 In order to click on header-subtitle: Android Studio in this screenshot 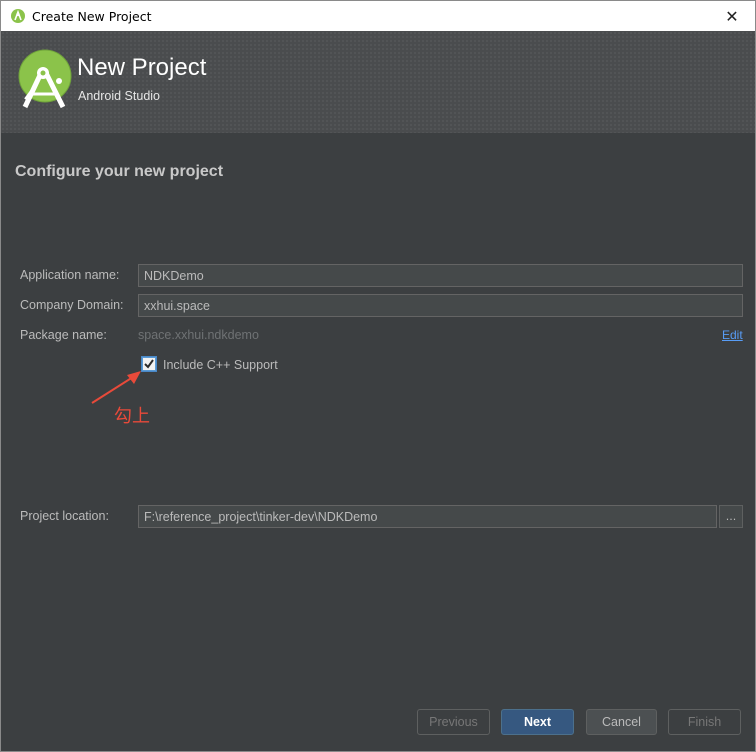, I will do `click(119, 96)`.